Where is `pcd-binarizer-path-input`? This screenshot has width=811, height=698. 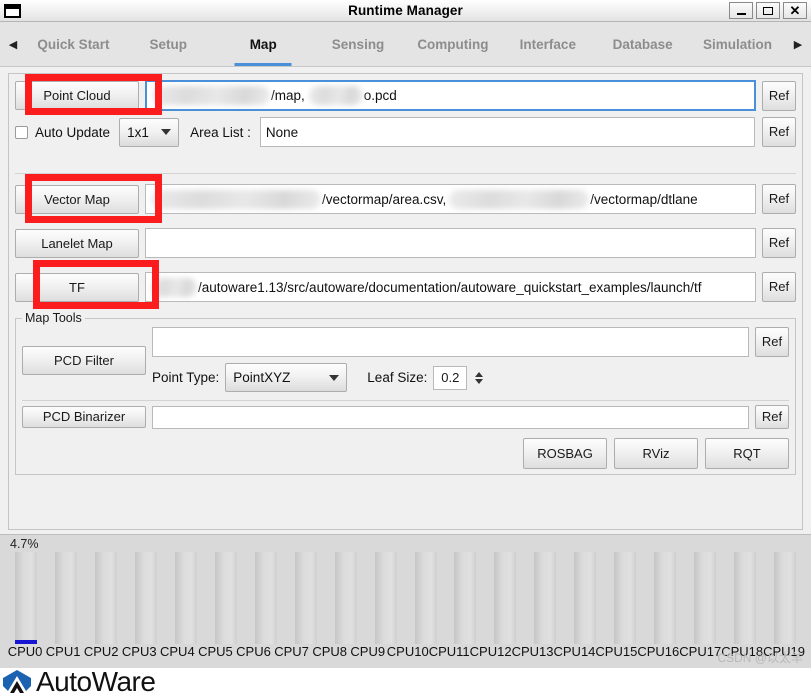 pcd-binarizer-path-input is located at coordinates (450, 417).